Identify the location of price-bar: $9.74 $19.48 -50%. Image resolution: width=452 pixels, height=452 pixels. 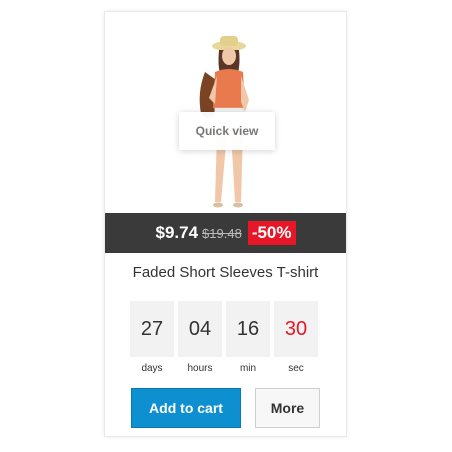
(225, 233).